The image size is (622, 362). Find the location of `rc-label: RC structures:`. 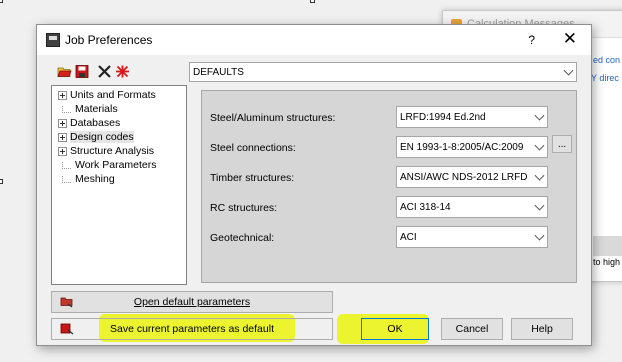

rc-label: RC structures: is located at coordinates (244, 208).